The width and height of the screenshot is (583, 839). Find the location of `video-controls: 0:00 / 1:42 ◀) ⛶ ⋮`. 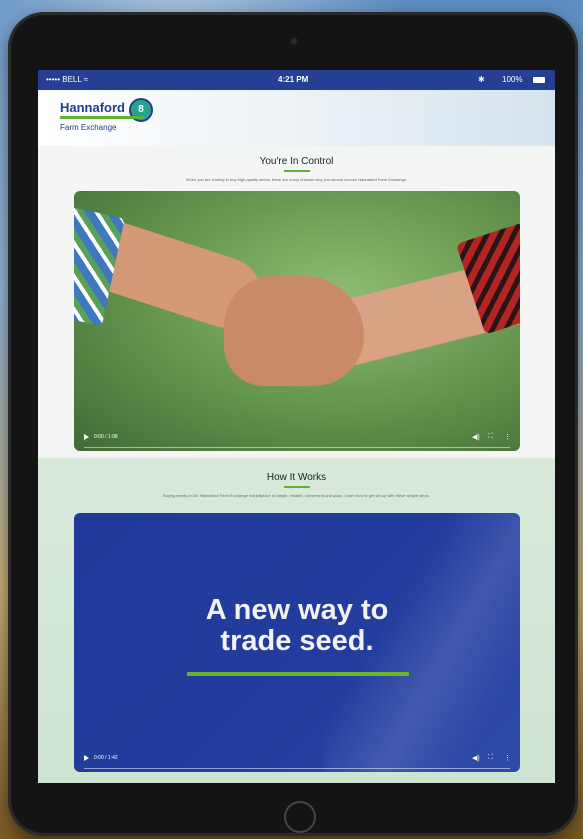

video-controls: 0:00 / 1:42 ◀) ⛶ ⋮ is located at coordinates (297, 761).